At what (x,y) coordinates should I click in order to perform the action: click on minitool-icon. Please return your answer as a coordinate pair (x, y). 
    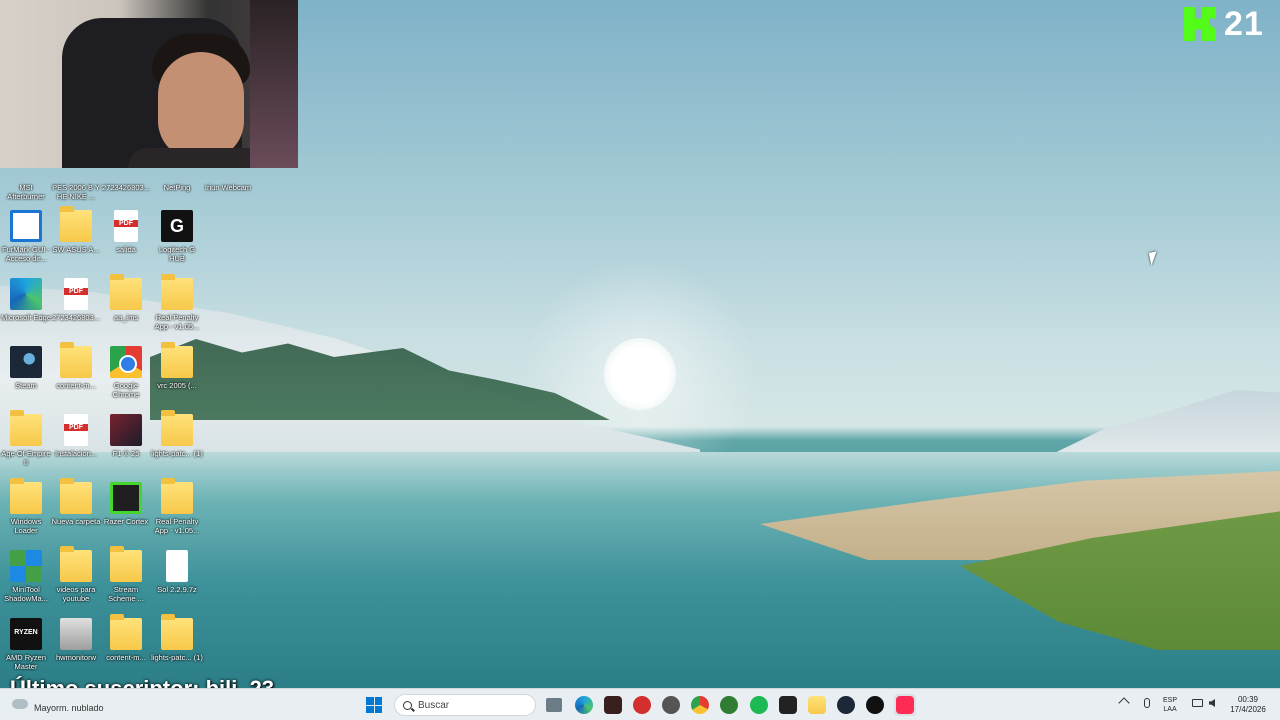
    Looking at the image, I should click on (26, 566).